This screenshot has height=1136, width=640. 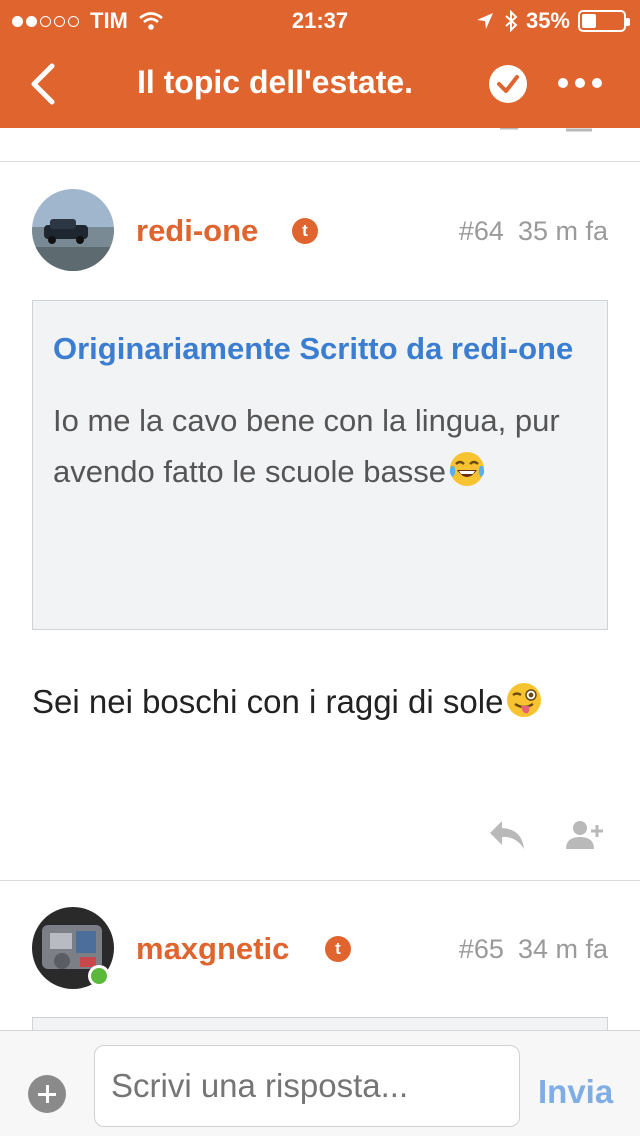 What do you see at coordinates (73, 230) in the screenshot?
I see `avatar` at bounding box center [73, 230].